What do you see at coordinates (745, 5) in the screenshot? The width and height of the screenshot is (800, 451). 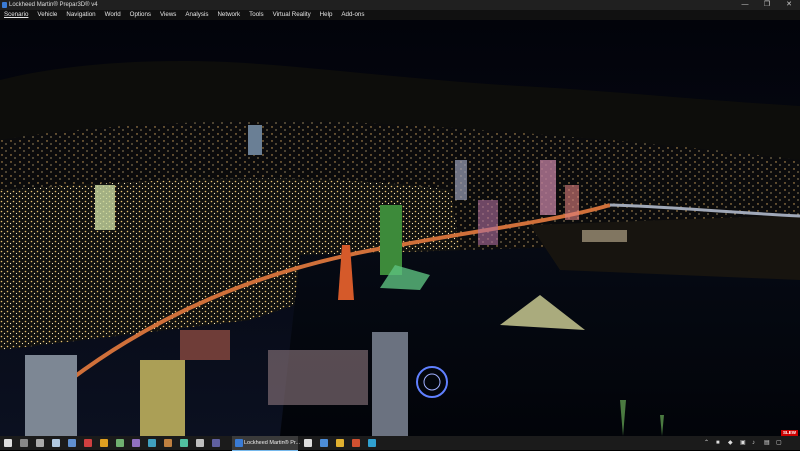 I see `minimize-button: —` at bounding box center [745, 5].